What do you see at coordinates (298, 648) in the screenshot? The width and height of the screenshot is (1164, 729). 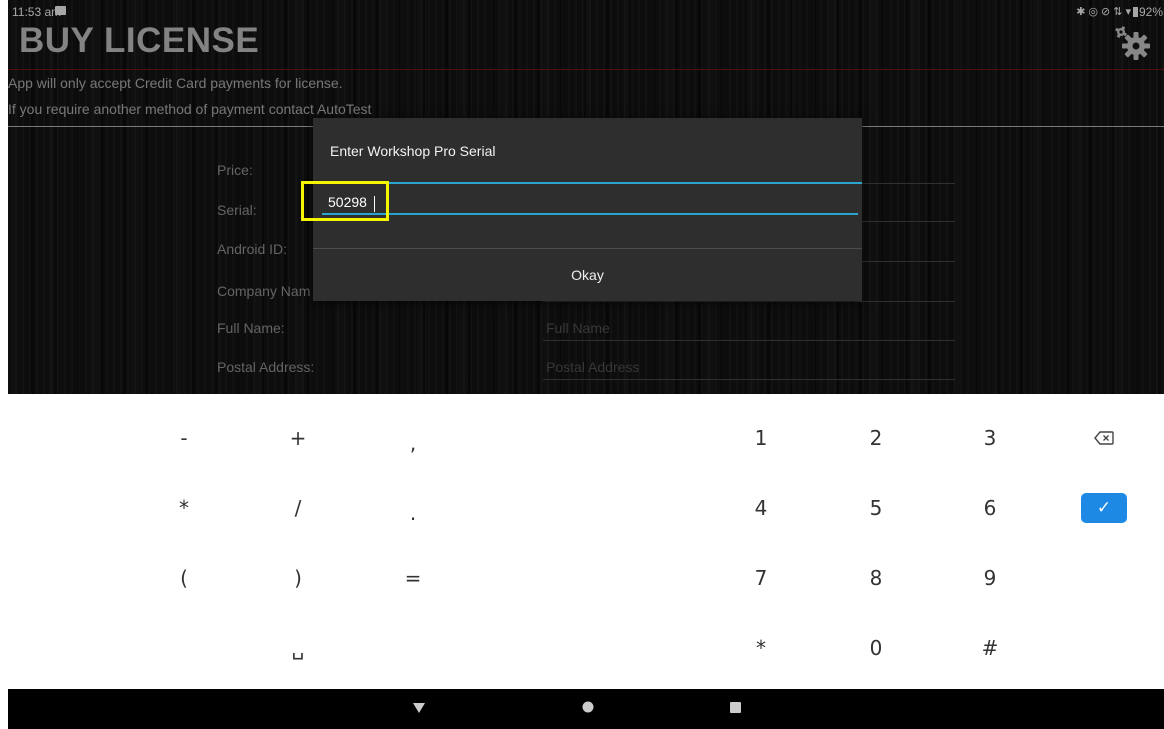 I see `key-space: ␣` at bounding box center [298, 648].